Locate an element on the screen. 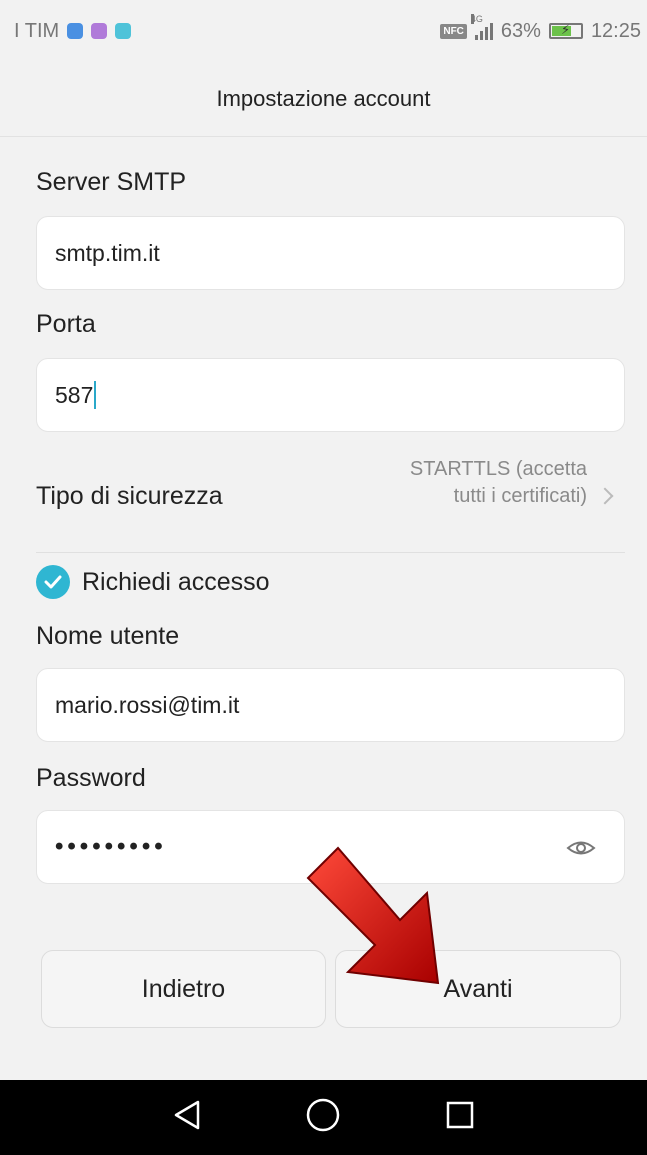 Image resolution: width=647 pixels, height=1155 pixels. port-input: 587 is located at coordinates (330, 395).